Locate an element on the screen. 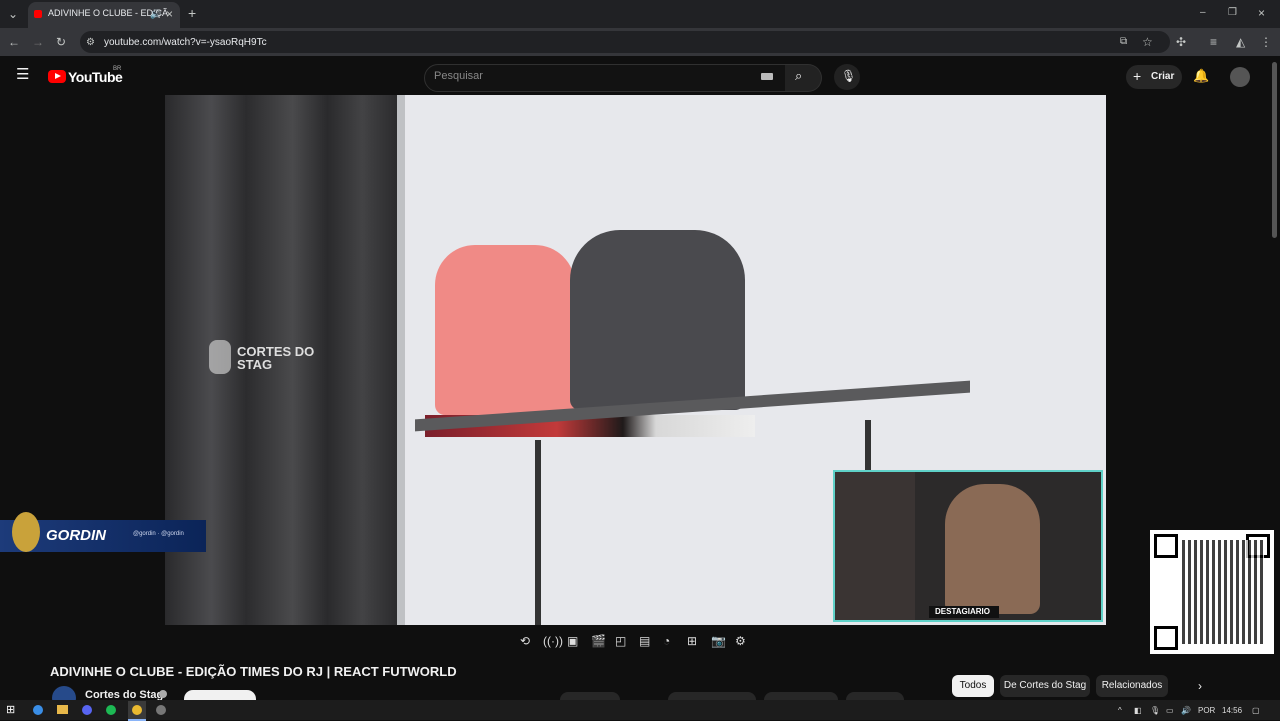 This screenshot has width=1280, height=721. tray-mic-icon: 🎙 is located at coordinates (1155, 710).